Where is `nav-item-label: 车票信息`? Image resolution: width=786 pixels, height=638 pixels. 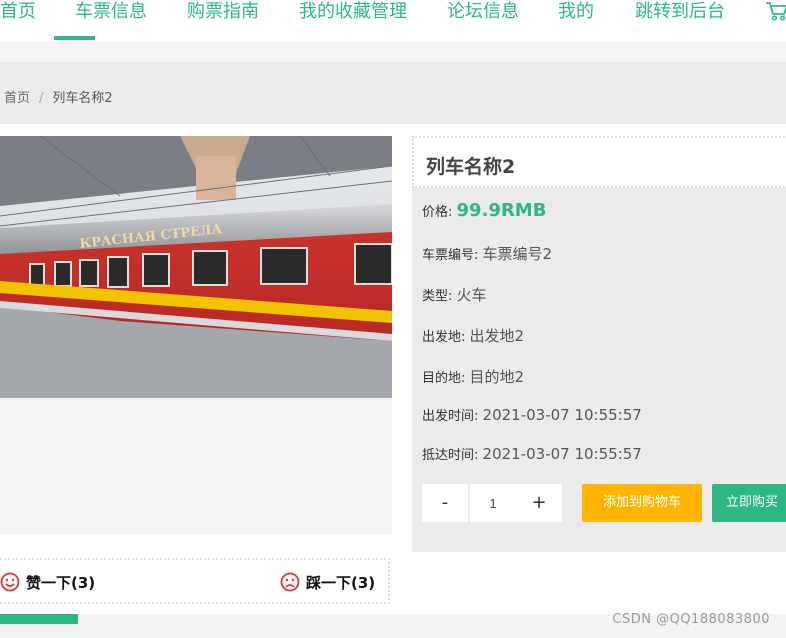 nav-item-label: 车票信息 is located at coordinates (111, 11).